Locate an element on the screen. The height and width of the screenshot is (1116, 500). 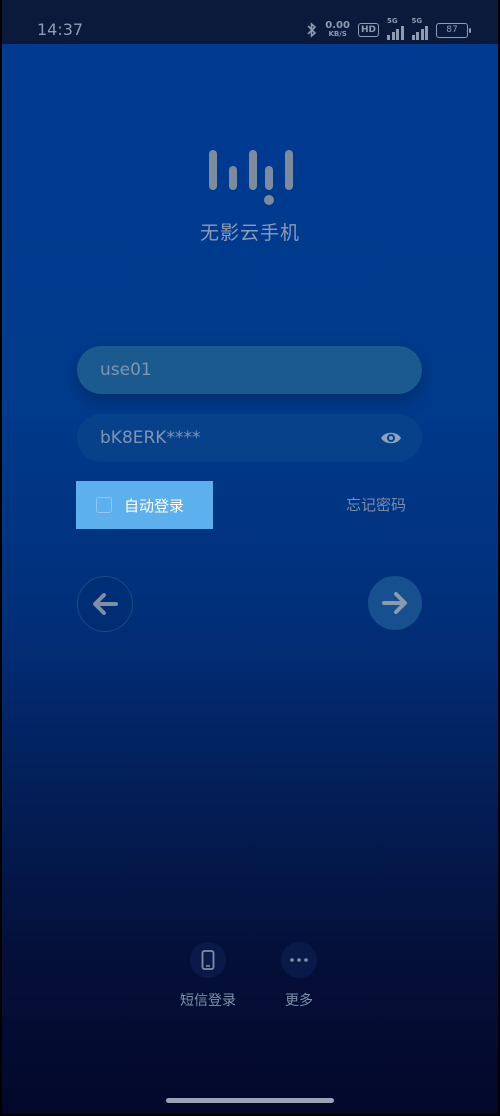
home-indicator is located at coordinates (250, 1100).